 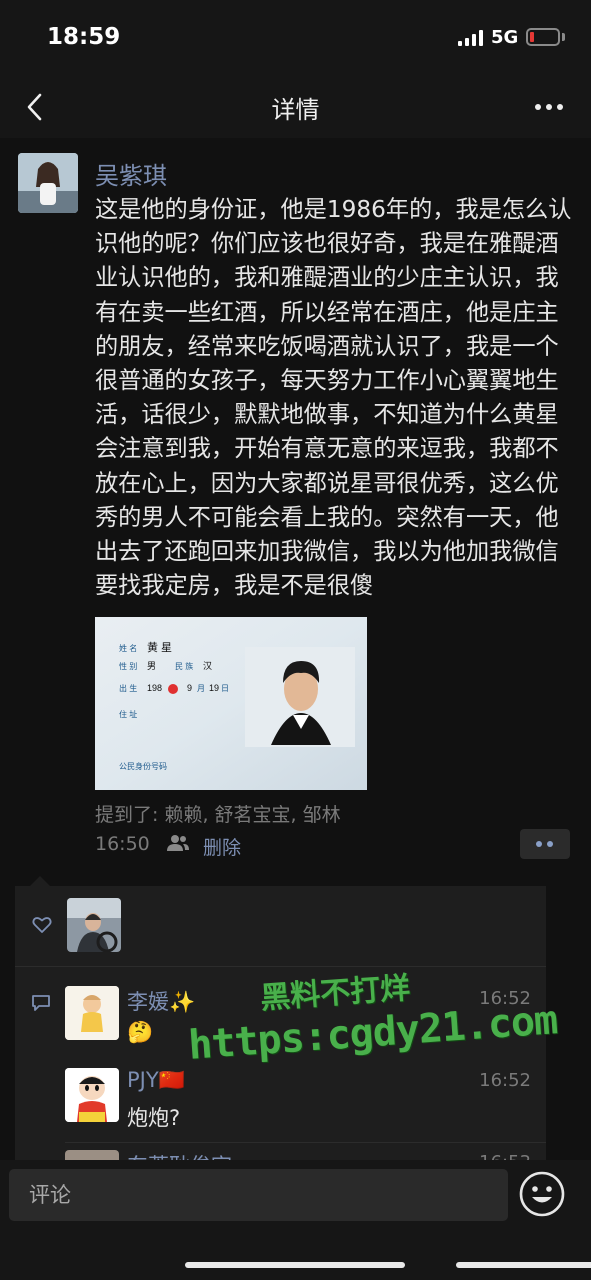 I want to click on comment-time: 16:52, so click(x=505, y=1080).